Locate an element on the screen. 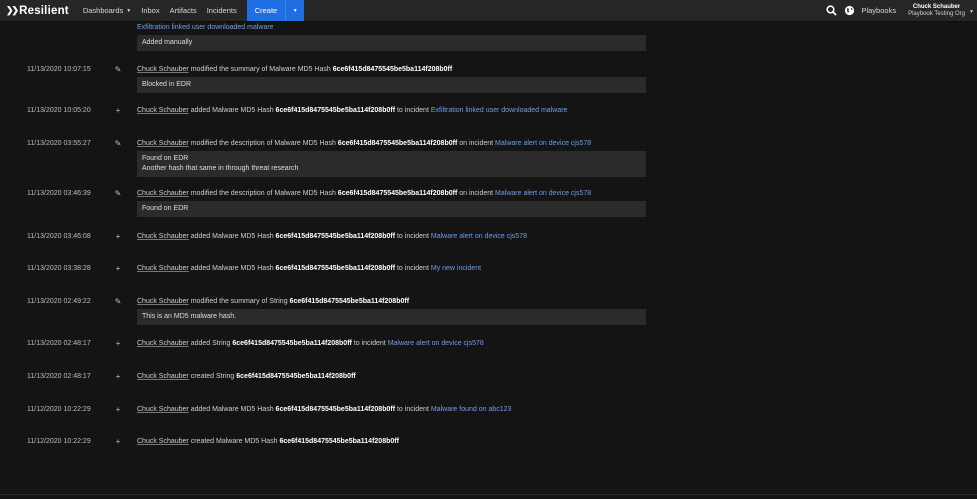 The image size is (977, 499). action-text: modified the summary of Malware MD5 Hash is located at coordinates (260, 69).